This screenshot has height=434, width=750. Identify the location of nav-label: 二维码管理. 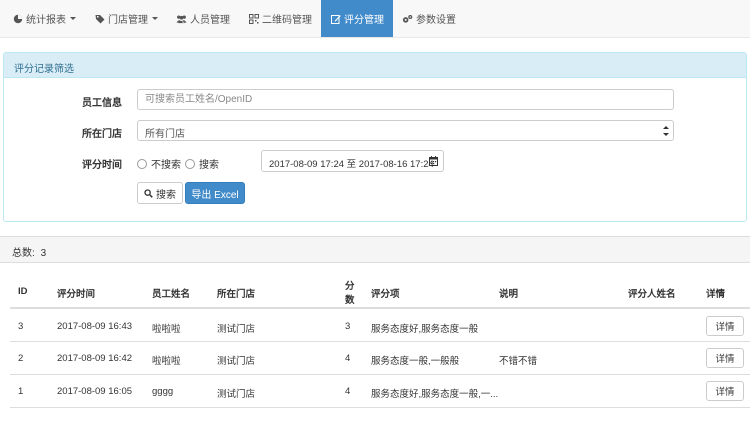
(287, 20).